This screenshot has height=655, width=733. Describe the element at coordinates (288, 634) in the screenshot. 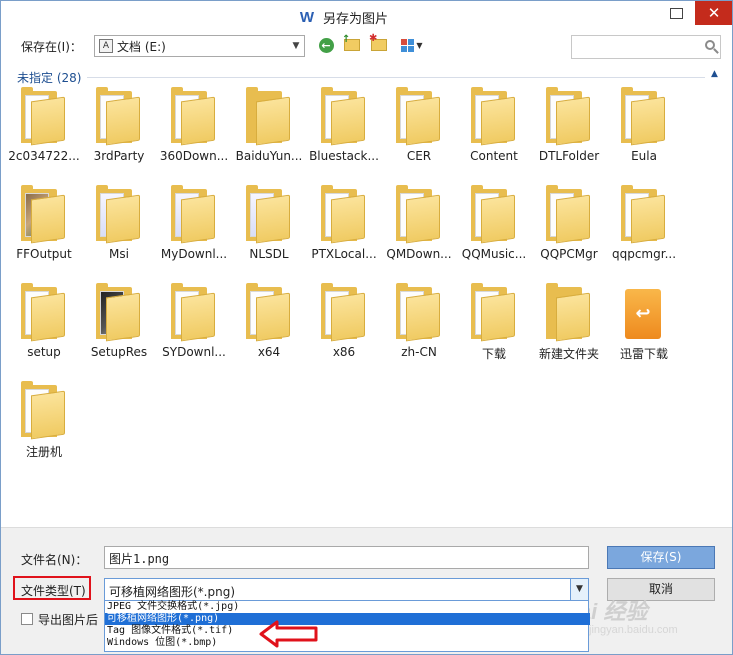

I see `red-arrow-annotation` at that location.